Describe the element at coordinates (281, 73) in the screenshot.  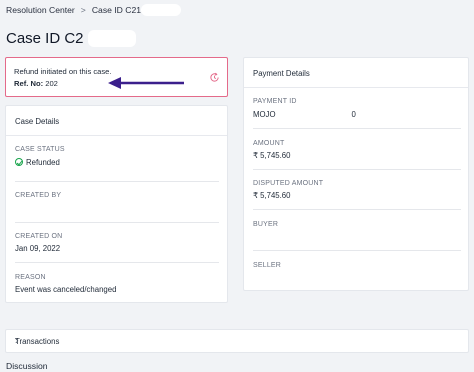
I see `payment-details-heading: Payment Details` at that location.